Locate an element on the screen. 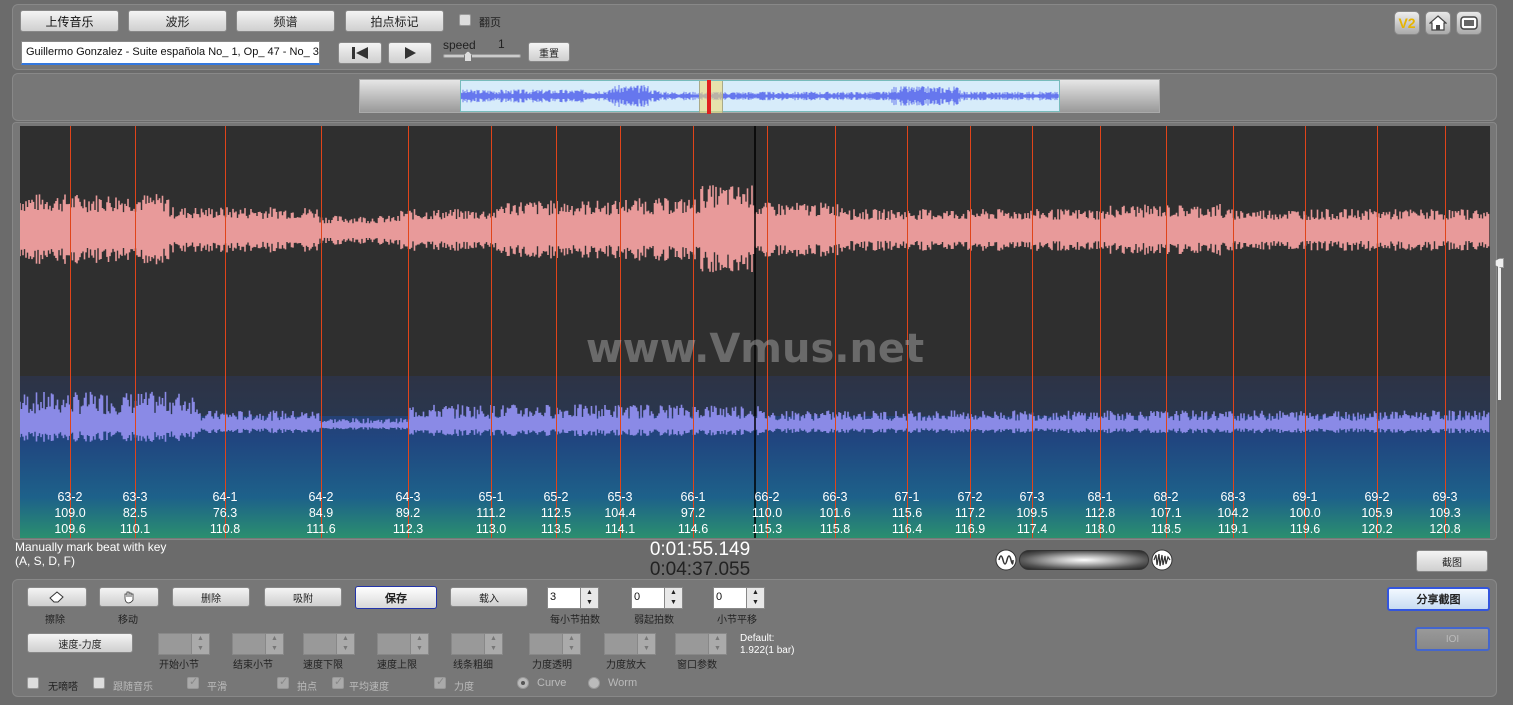 Image resolution: width=1513 pixels, height=705 pixels. beats-per-bar-input: 3 is located at coordinates (564, 598).